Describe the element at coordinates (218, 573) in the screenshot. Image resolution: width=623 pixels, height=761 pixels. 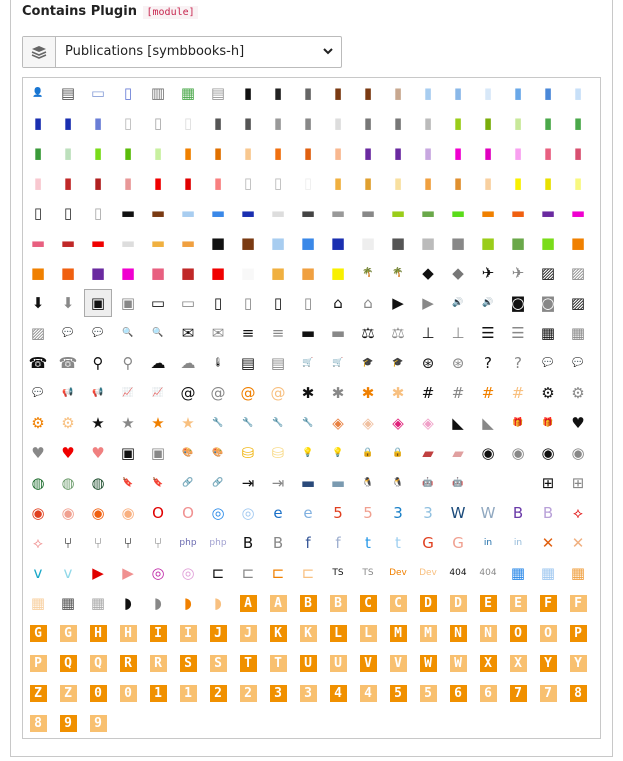
I see `icon-option: ⊏` at that location.